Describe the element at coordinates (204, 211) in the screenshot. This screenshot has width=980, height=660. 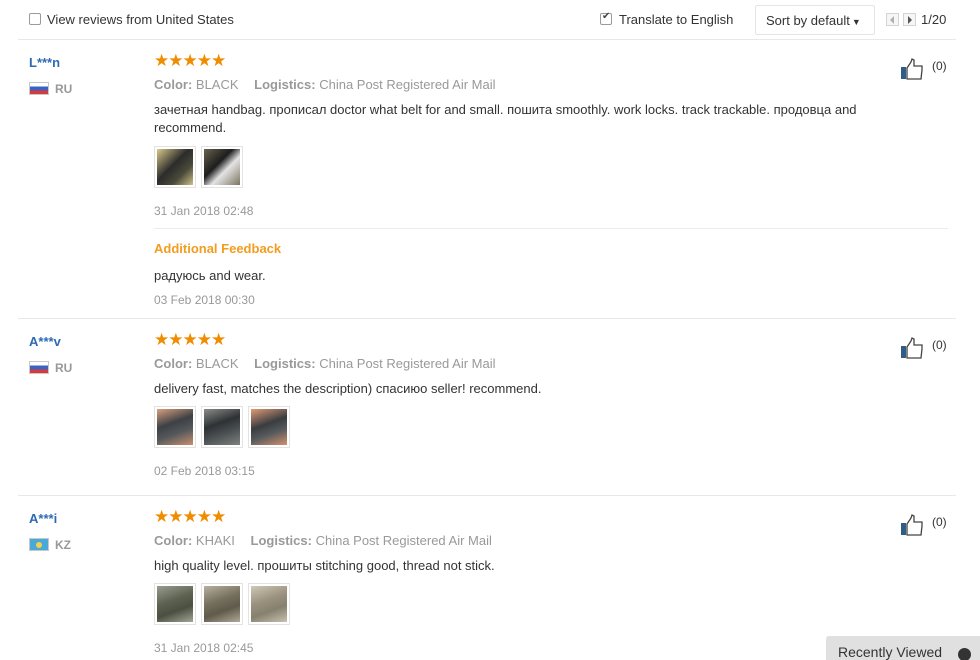
I see `review-date: 31 Jan 2018 02:48` at that location.